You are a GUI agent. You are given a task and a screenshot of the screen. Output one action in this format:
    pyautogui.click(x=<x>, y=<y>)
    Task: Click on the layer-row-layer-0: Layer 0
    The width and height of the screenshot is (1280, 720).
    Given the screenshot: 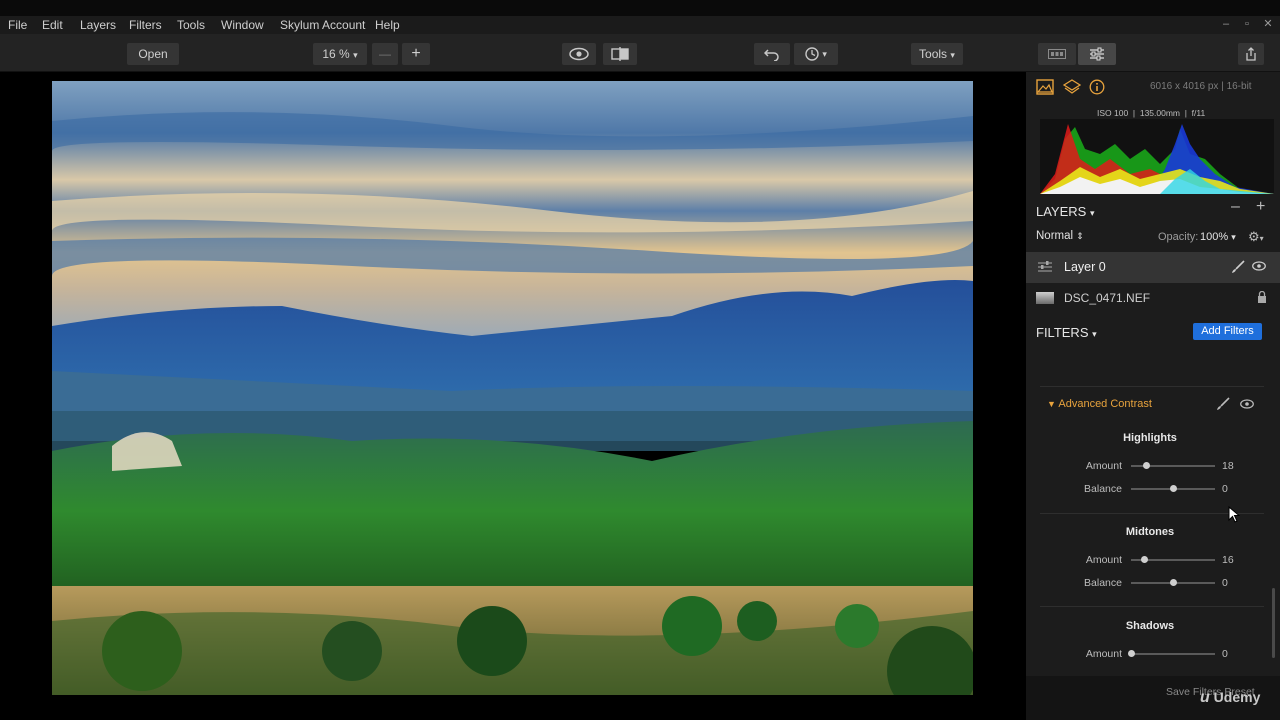 What is the action you would take?
    pyautogui.click(x=1153, y=267)
    